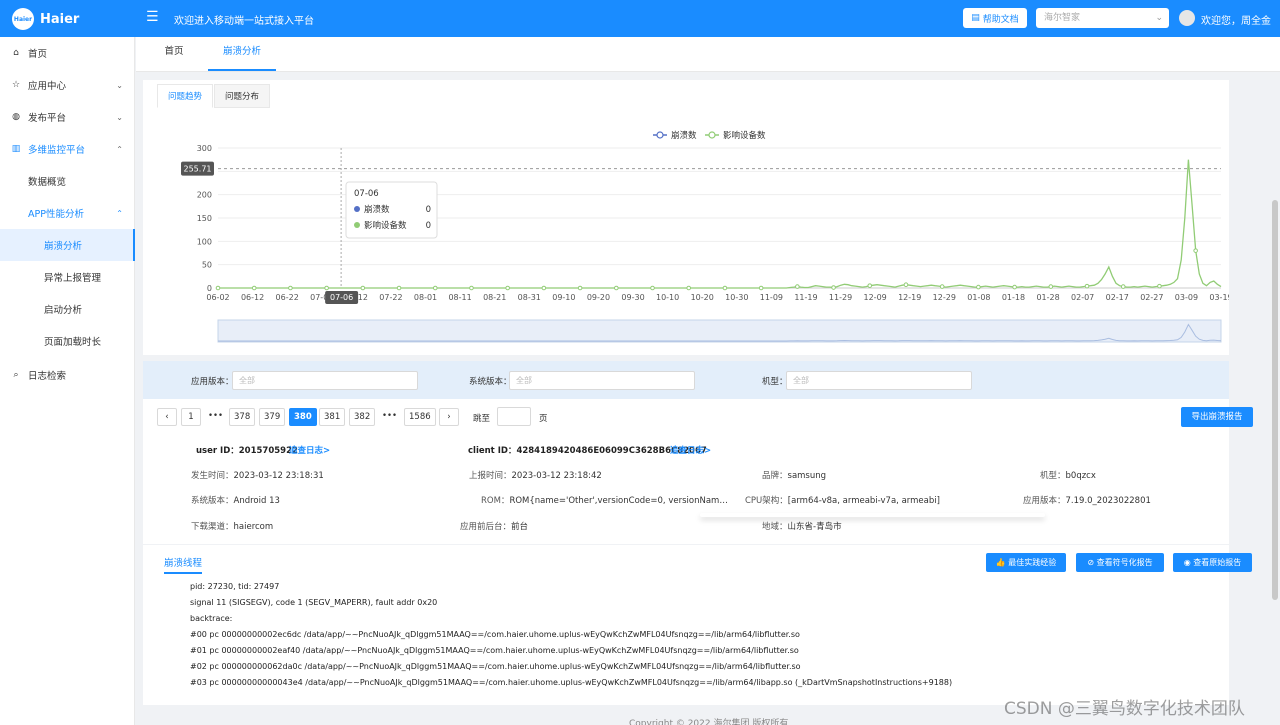 Image resolution: width=1280 pixels, height=725 pixels. Describe the element at coordinates (482, 419) in the screenshot. I see `jump-label: 跳至` at that location.